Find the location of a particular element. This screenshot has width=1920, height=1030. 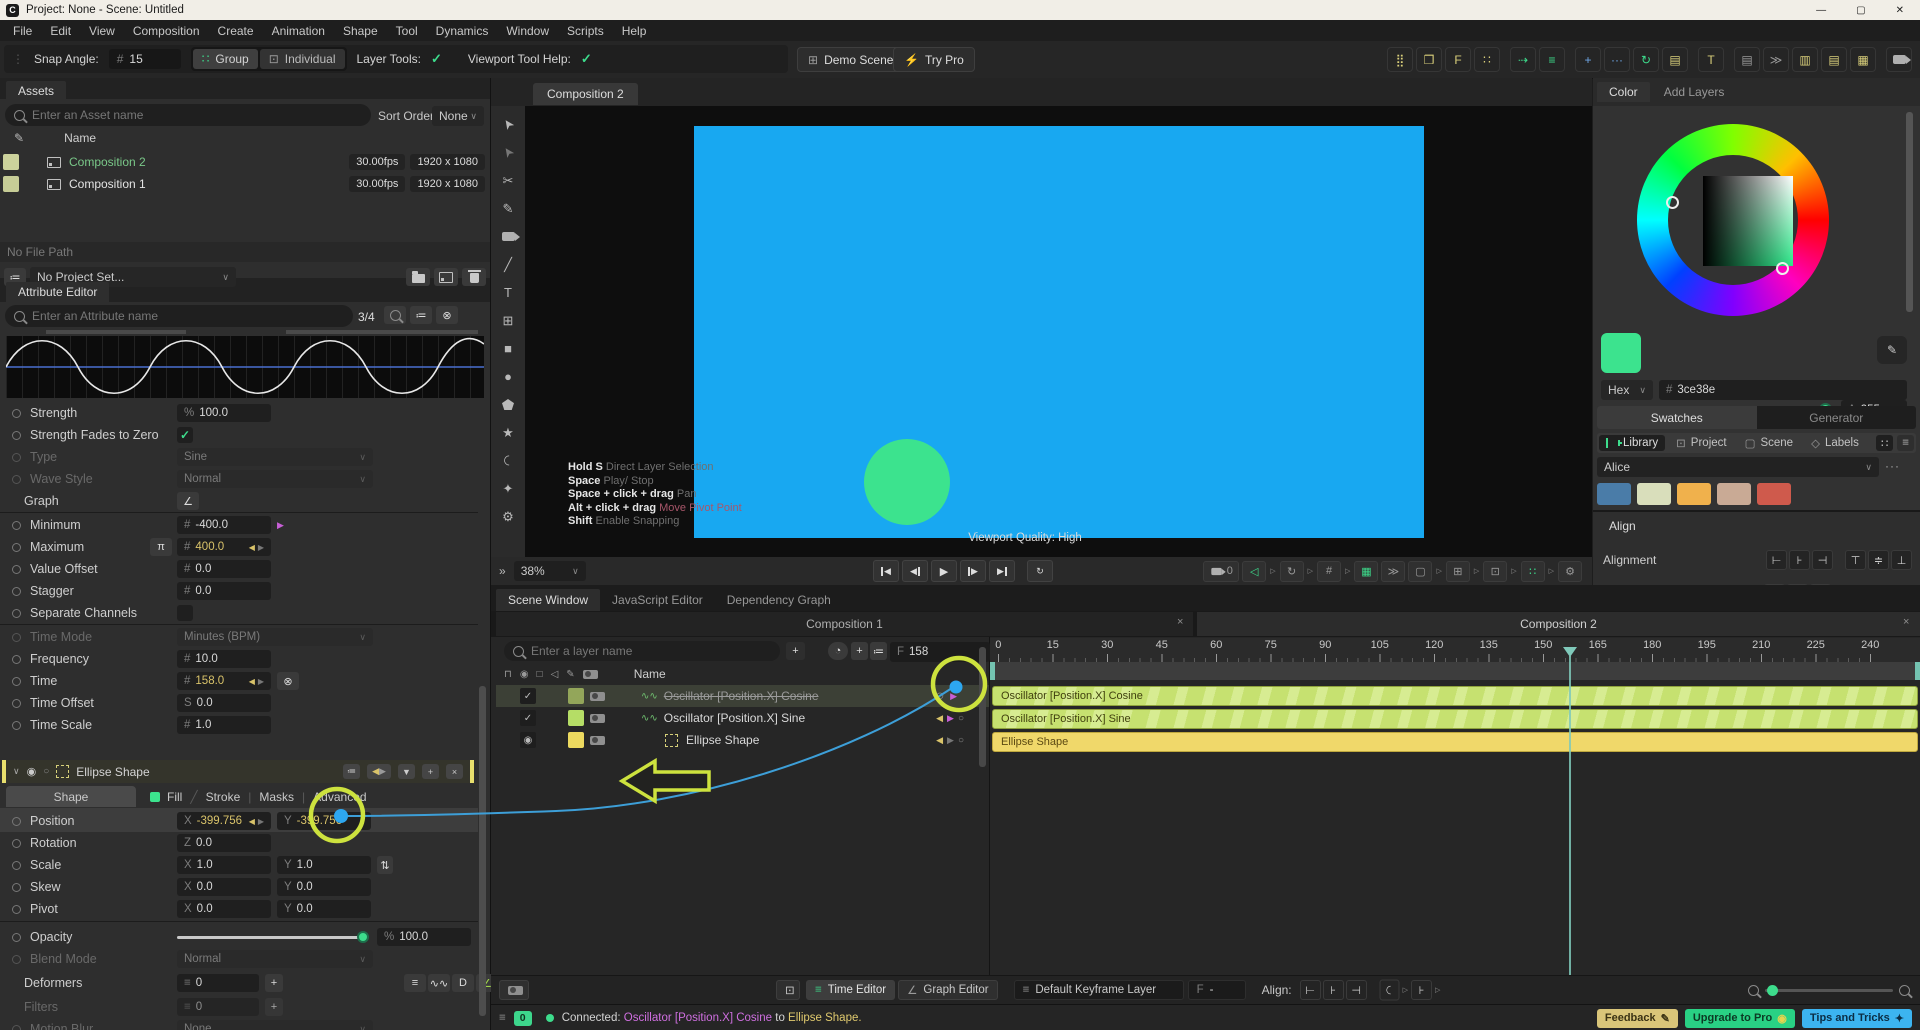

menu-item: Dynamics is located at coordinates (462, 31).